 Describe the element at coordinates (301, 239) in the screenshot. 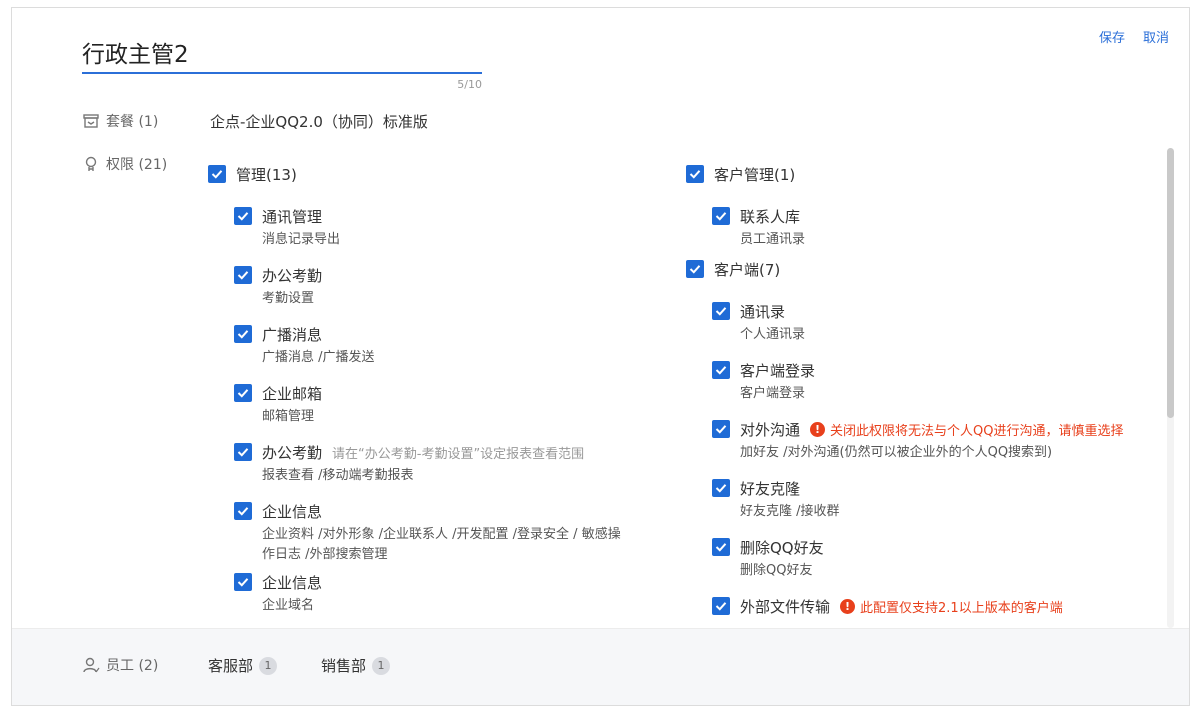

I see `permission-desc: 消息记录导出` at that location.